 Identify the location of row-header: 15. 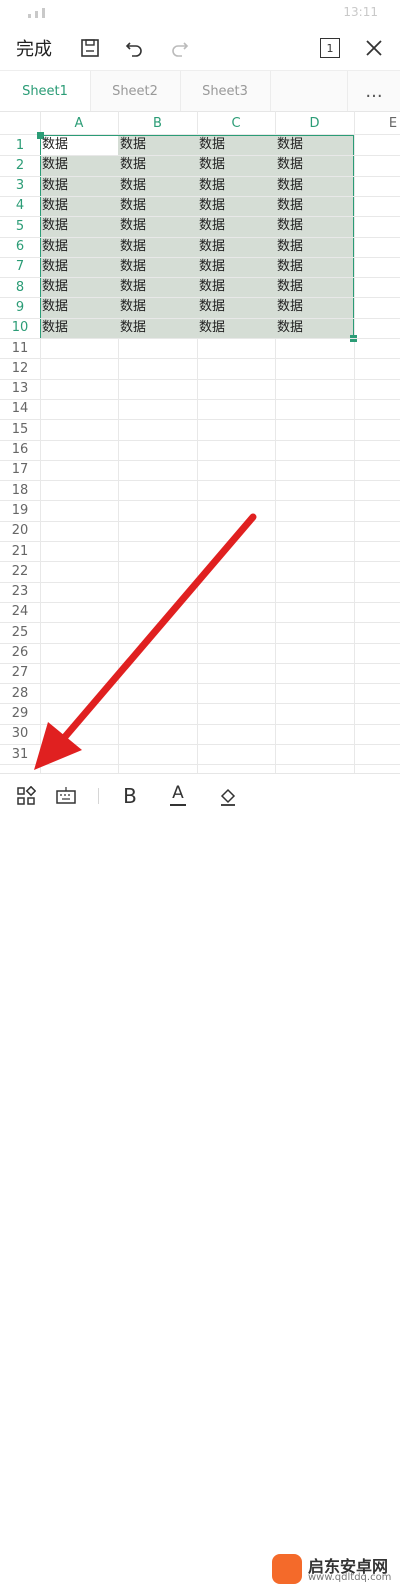
(20, 429).